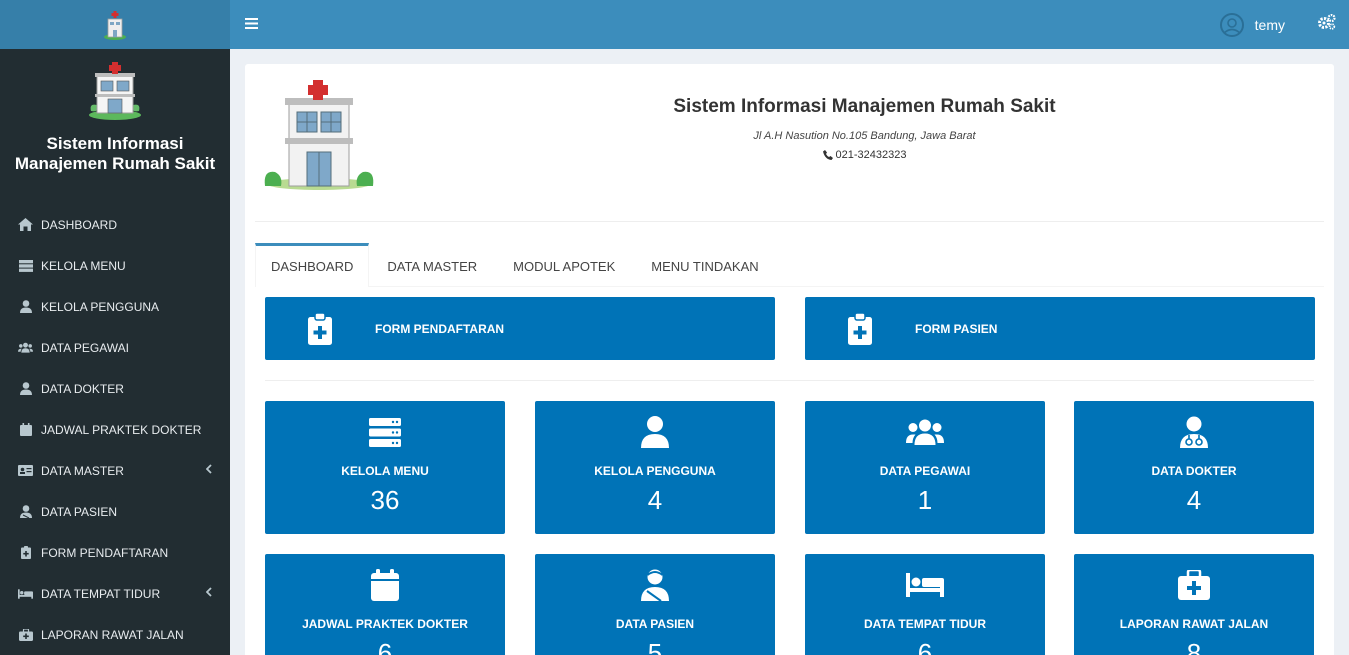  Describe the element at coordinates (385, 471) in the screenshot. I see `tile-label: KELOLA MENU` at that location.